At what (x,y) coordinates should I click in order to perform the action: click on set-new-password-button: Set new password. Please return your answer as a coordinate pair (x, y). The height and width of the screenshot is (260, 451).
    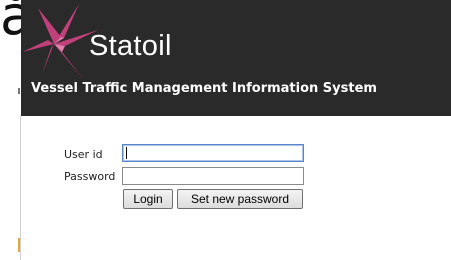
    Looking at the image, I should click on (240, 199).